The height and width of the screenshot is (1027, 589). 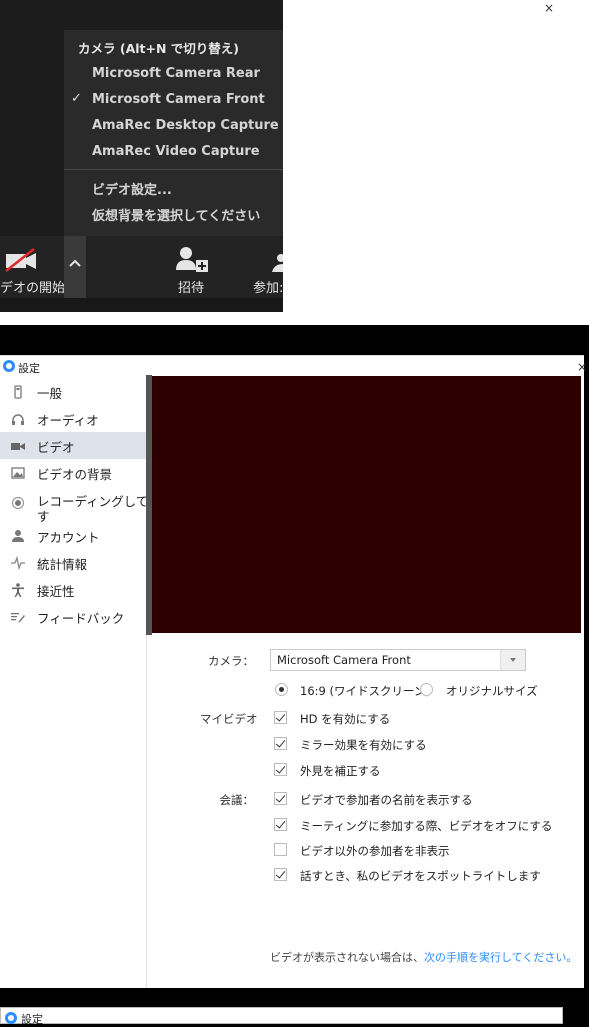 I want to click on sidebar-item-label: ビデオ, so click(x=56, y=447).